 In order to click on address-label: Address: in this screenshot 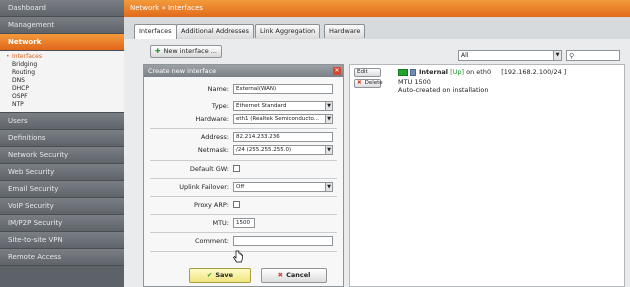, I will do `click(214, 137)`.